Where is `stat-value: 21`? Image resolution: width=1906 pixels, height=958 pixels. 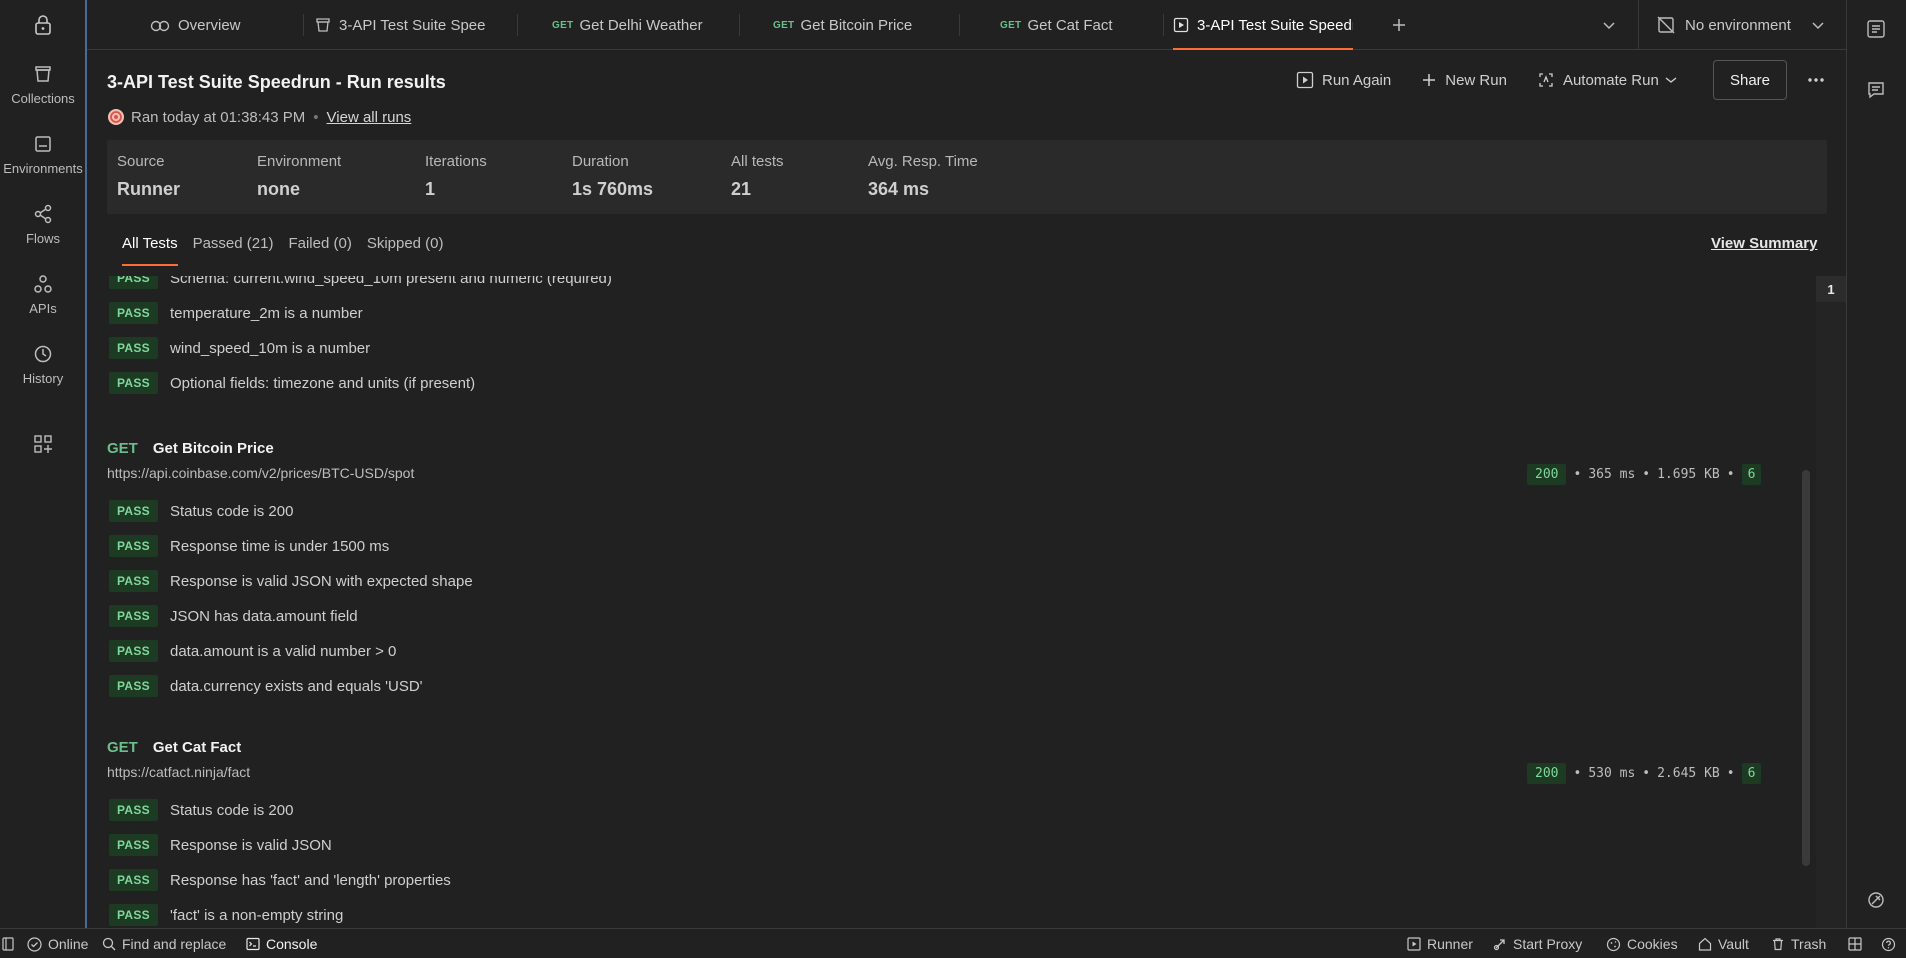
stat-value: 21 is located at coordinates (741, 189).